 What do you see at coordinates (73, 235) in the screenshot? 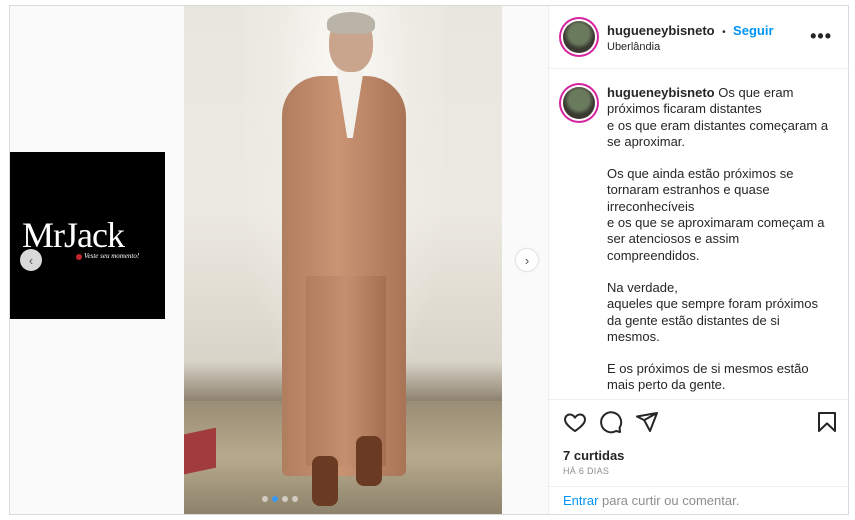
I see `mrjack-logo: MrJack` at bounding box center [73, 235].